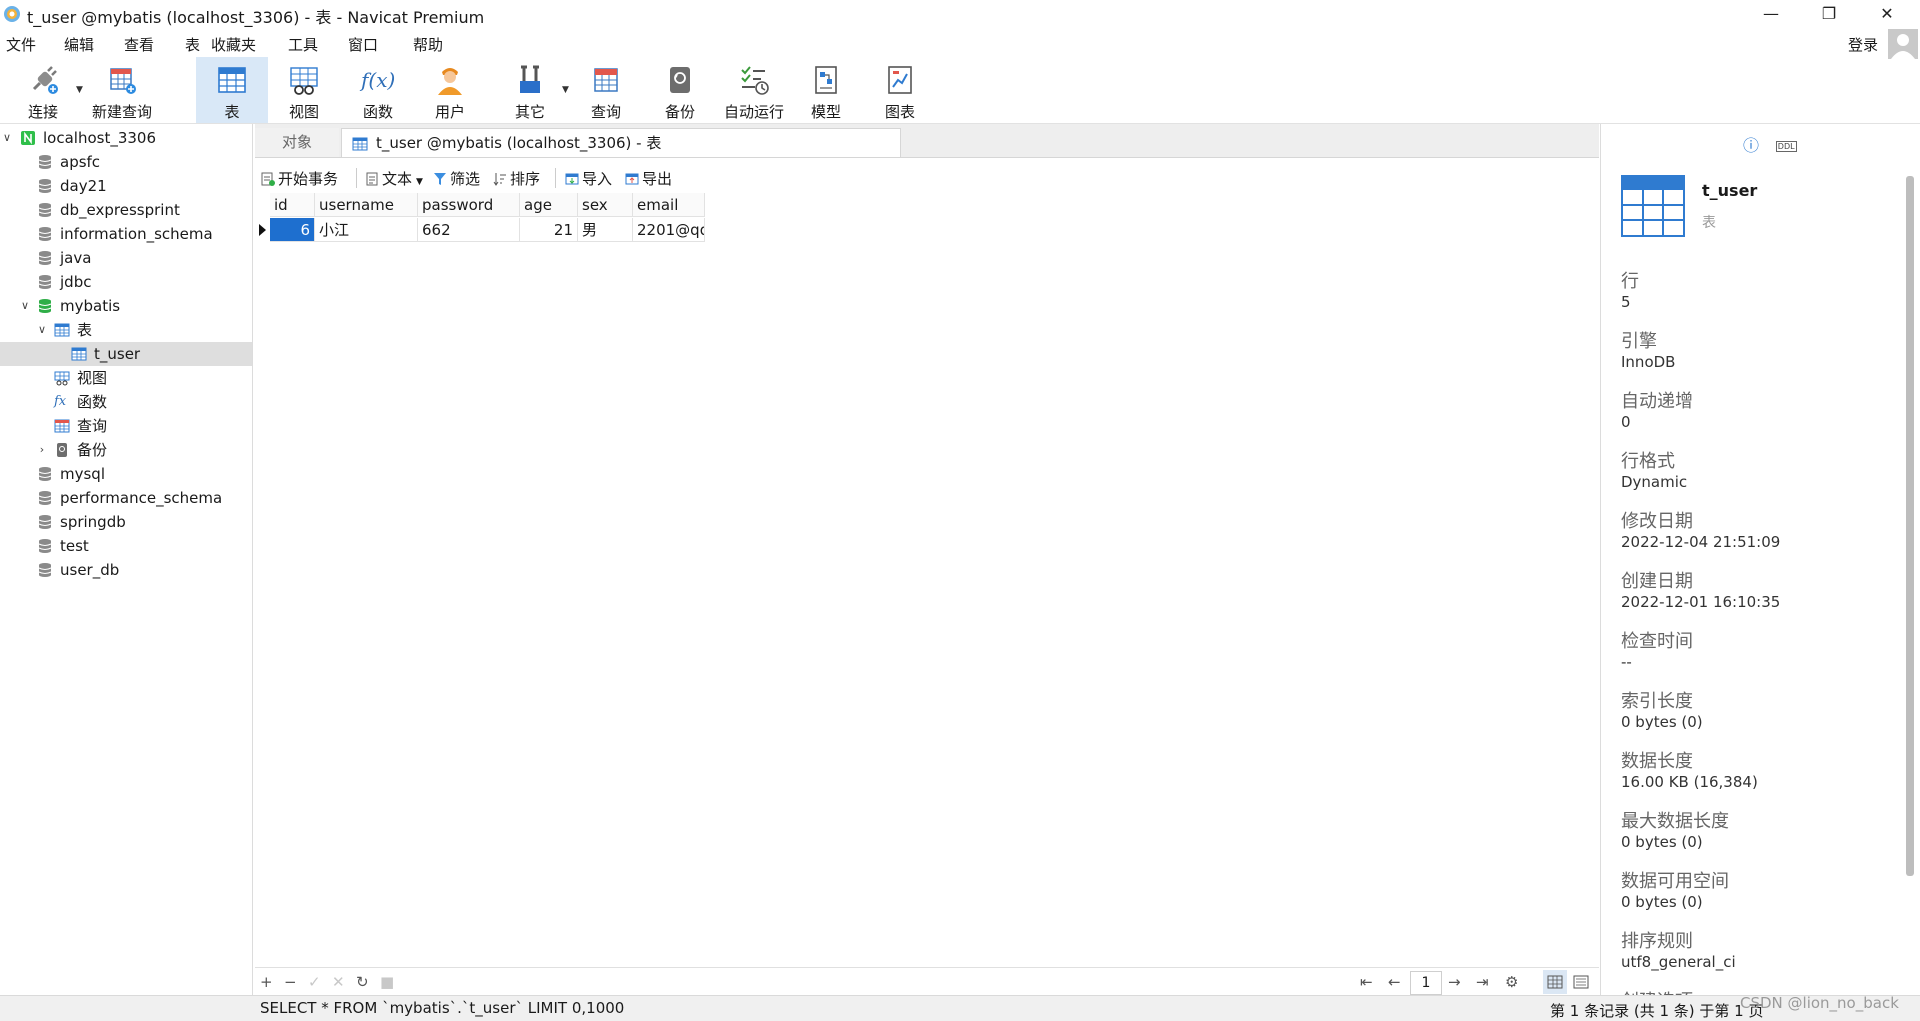 This screenshot has height=1021, width=1920. I want to click on query-icon, so click(62, 426).